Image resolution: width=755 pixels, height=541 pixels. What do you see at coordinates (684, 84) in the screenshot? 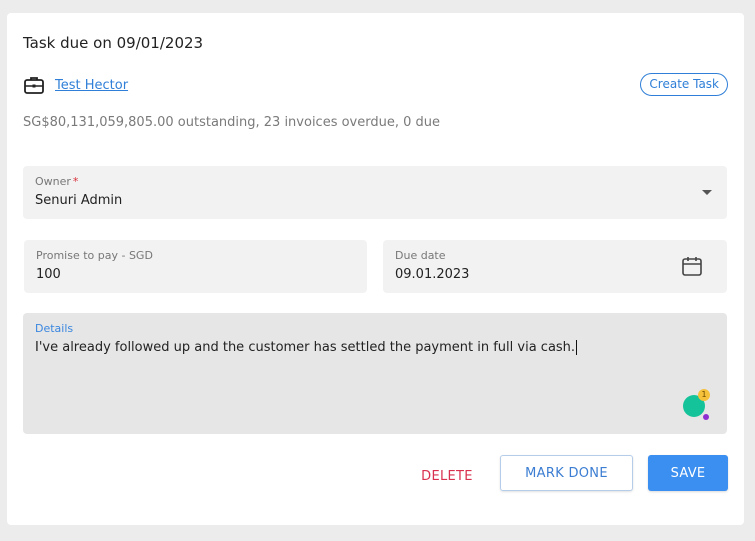
I see `create-task-button: Create Task` at bounding box center [684, 84].